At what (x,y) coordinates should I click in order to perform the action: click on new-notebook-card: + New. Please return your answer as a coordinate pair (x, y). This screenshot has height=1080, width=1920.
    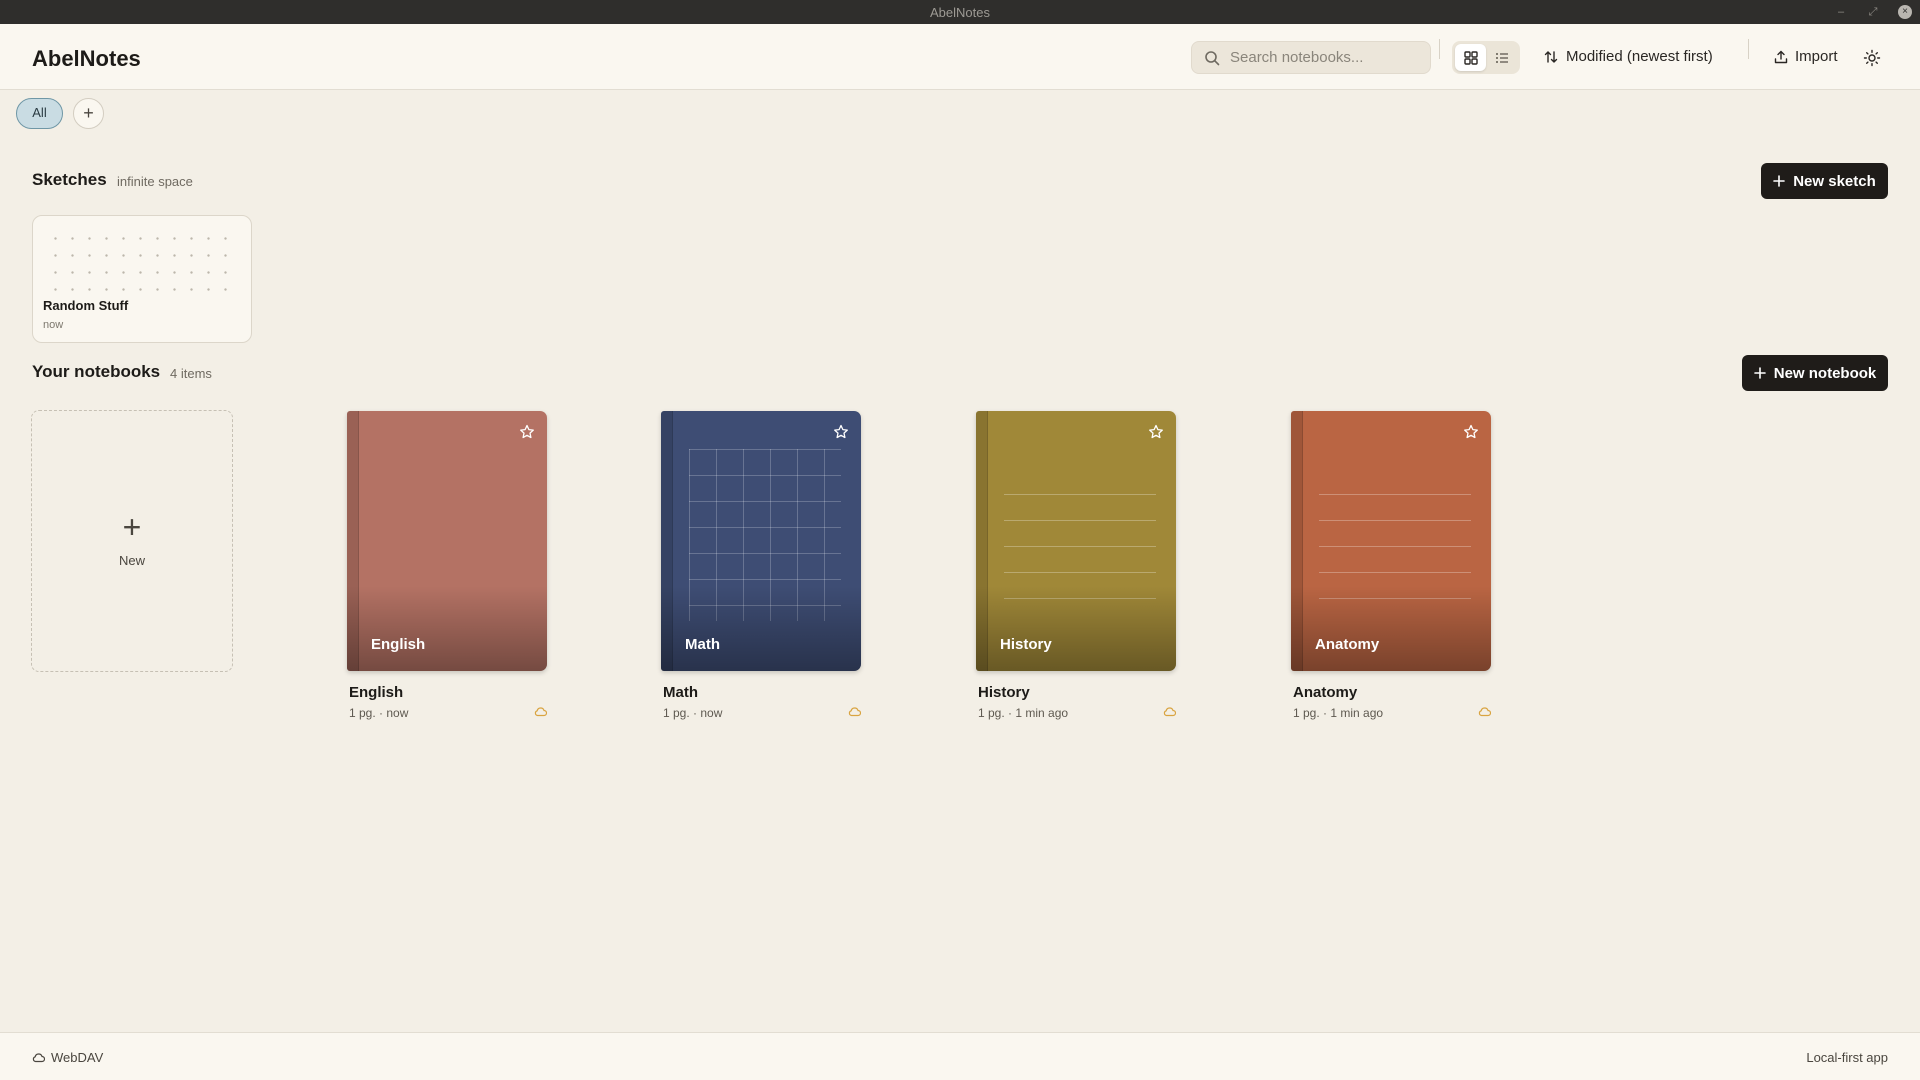
    Looking at the image, I should click on (132, 541).